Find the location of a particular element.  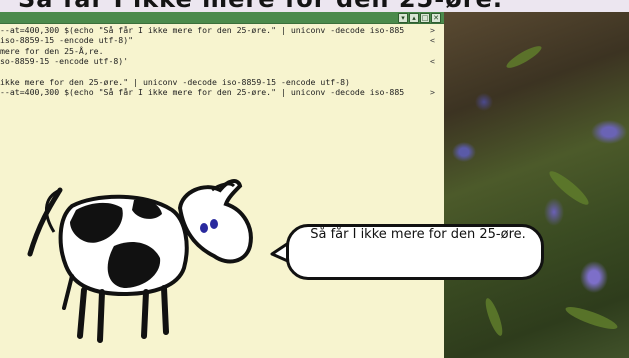

terminal-line-text: mere for den 25-Å,re. is located at coordinates (52, 50).